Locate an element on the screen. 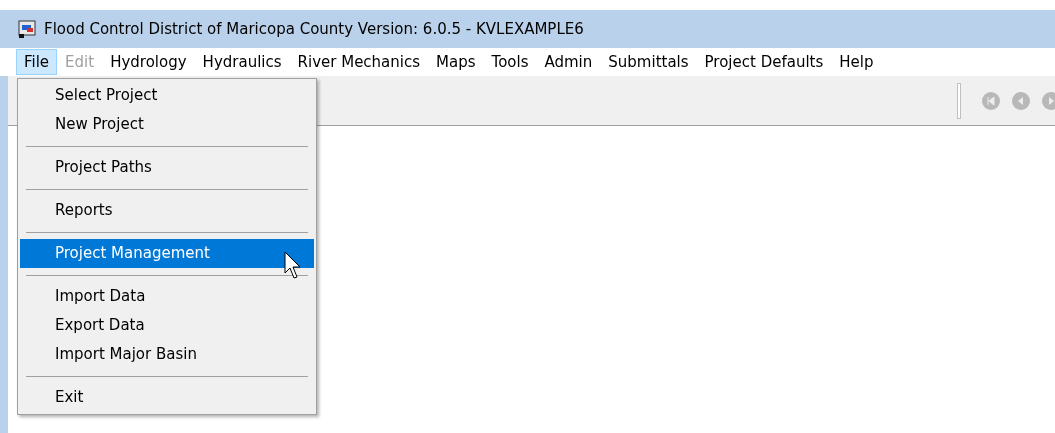  menu-item: Tools is located at coordinates (510, 62).